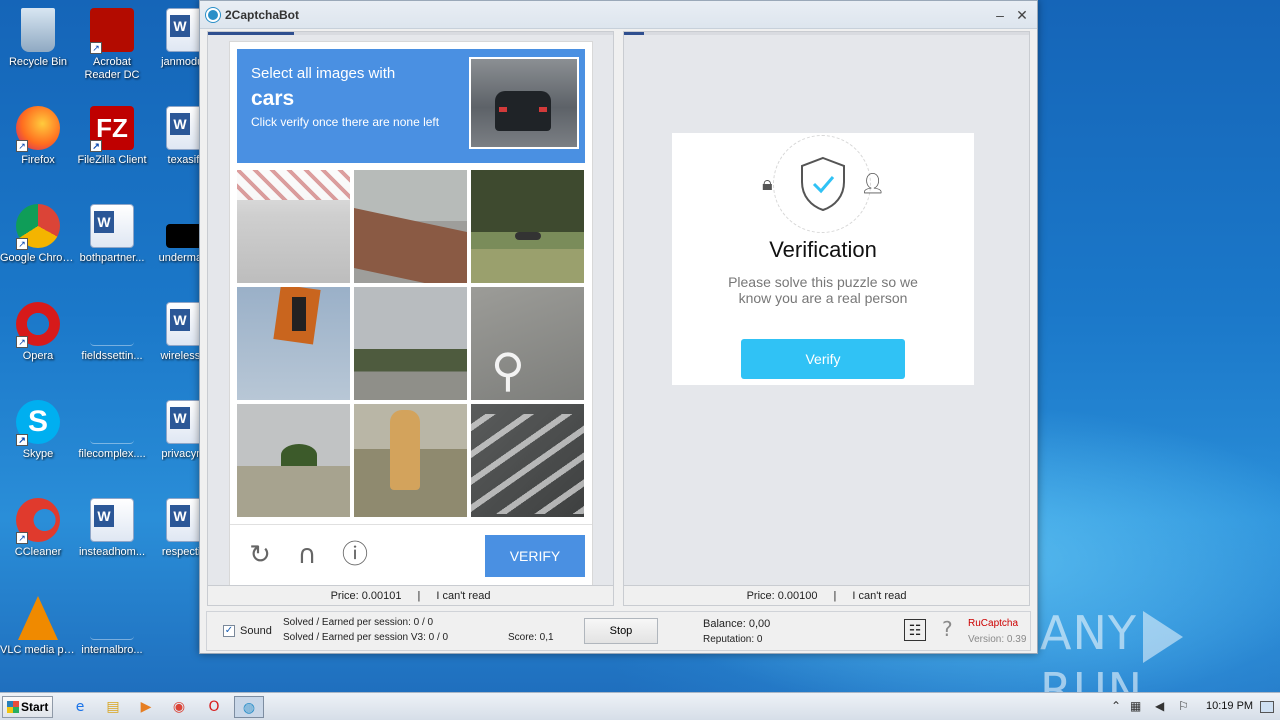 This screenshot has width=1280, height=720. What do you see at coordinates (524, 103) in the screenshot?
I see `captcha-sample-image` at bounding box center [524, 103].